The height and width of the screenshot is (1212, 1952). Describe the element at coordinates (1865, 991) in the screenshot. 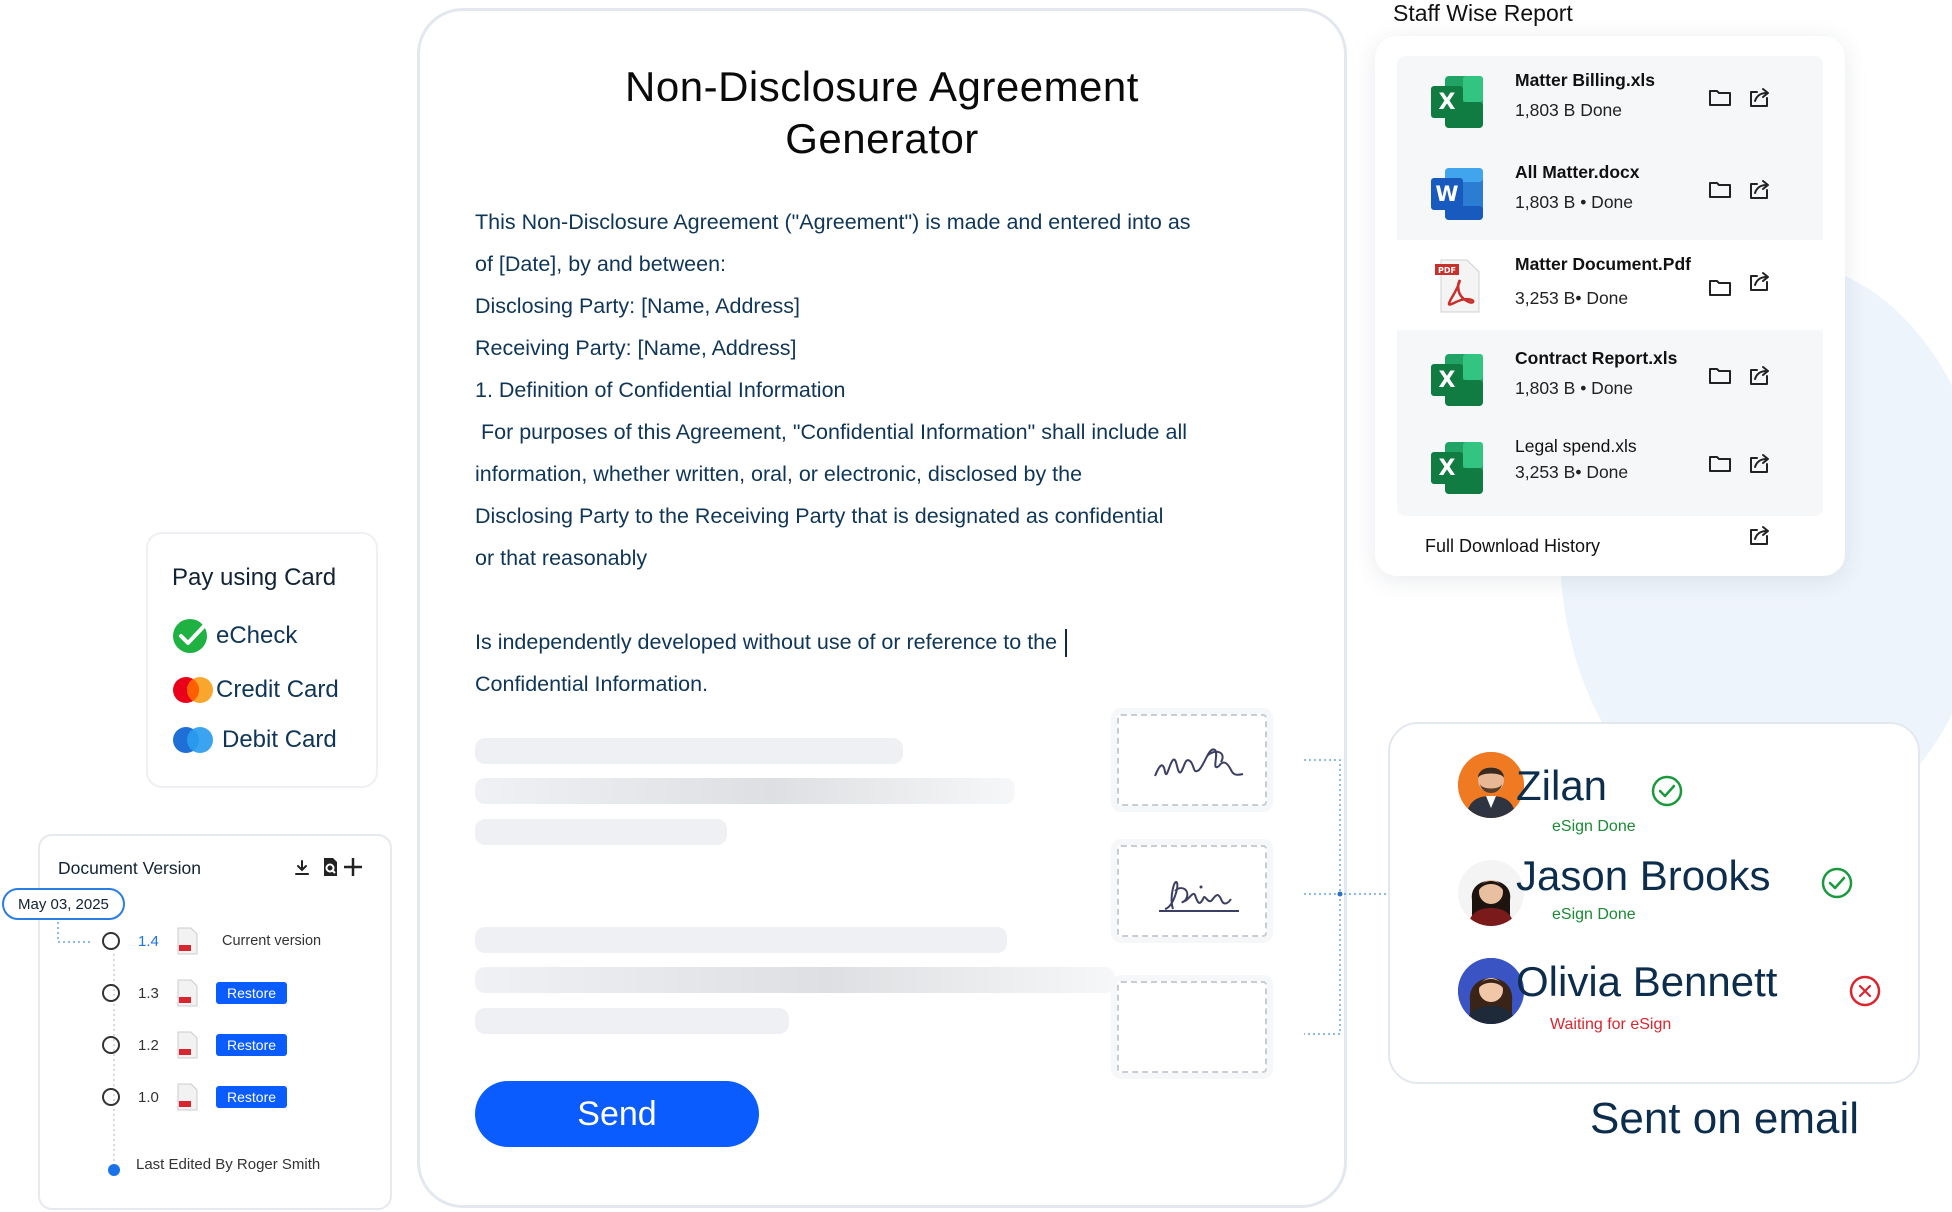

I see `x-circle-icon` at that location.